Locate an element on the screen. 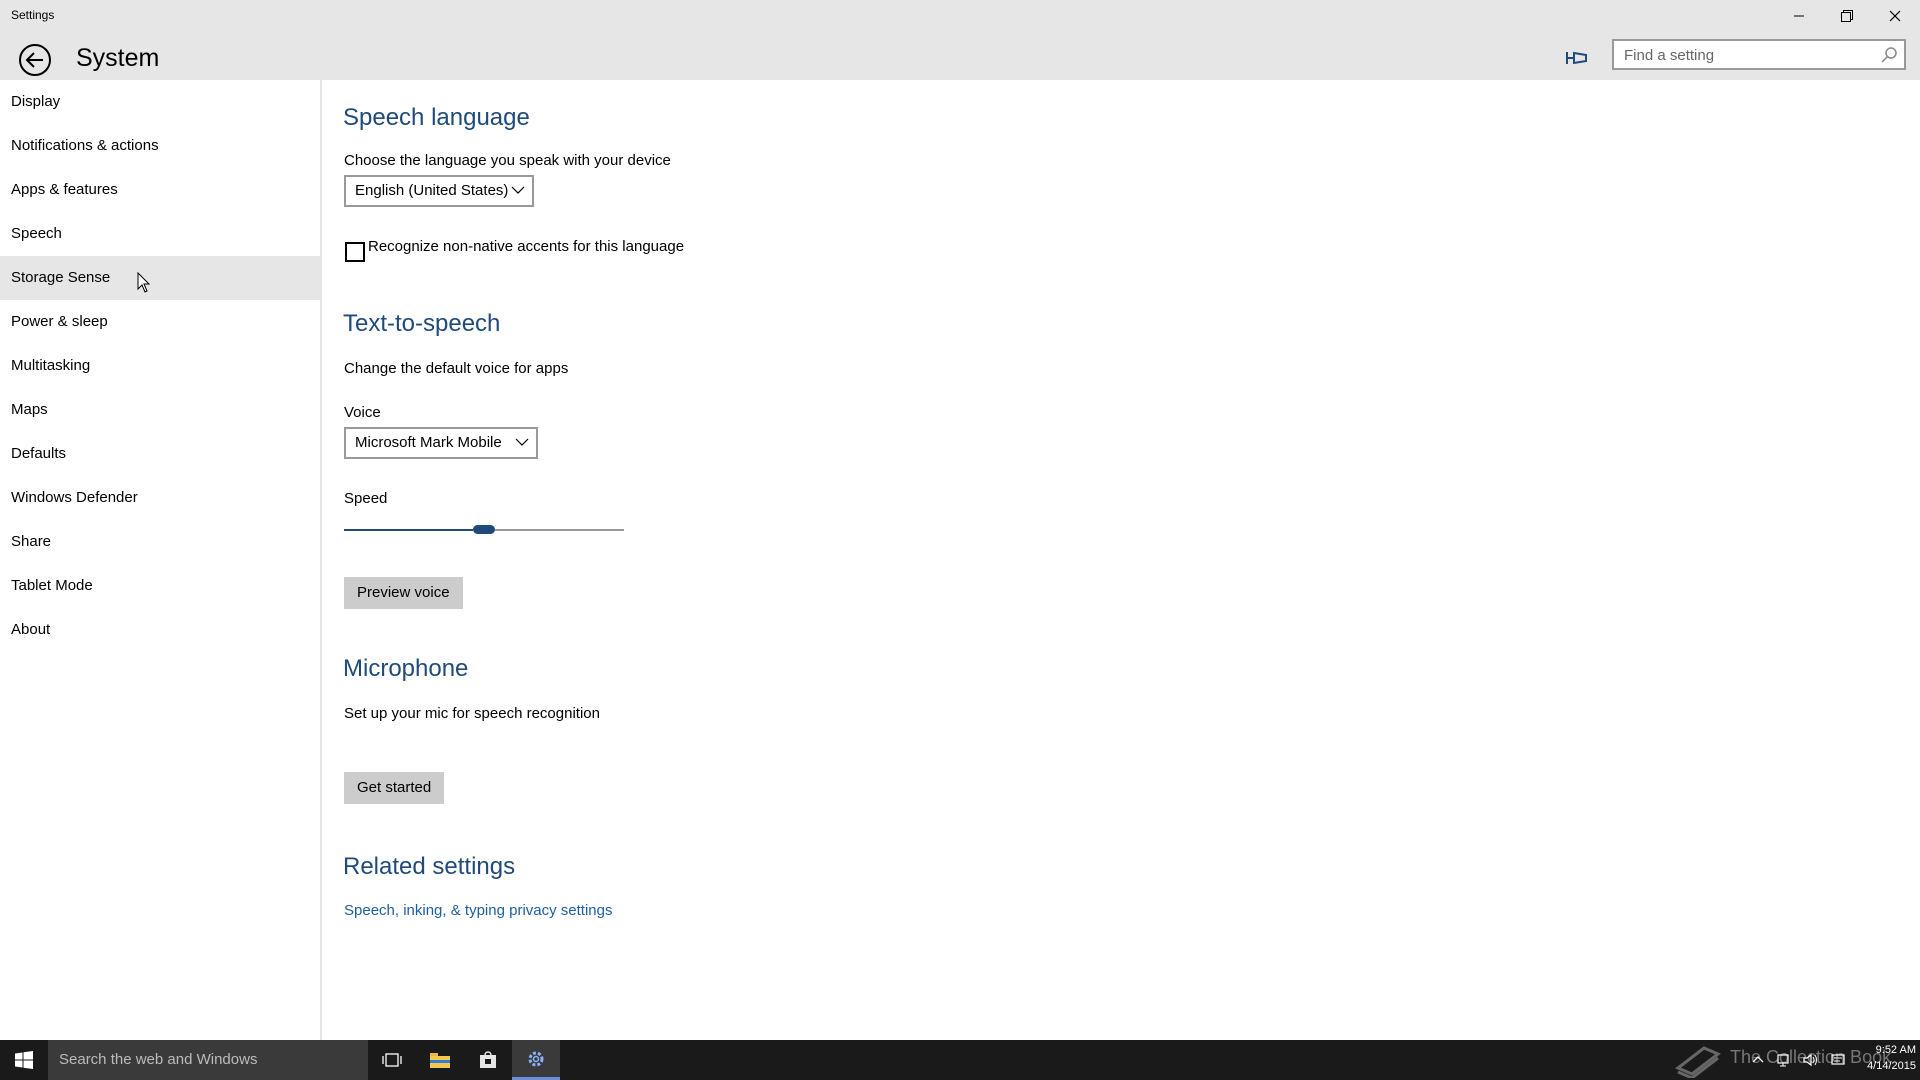 The height and width of the screenshot is (1080, 1920). voice-label: Voice is located at coordinates (362, 412).